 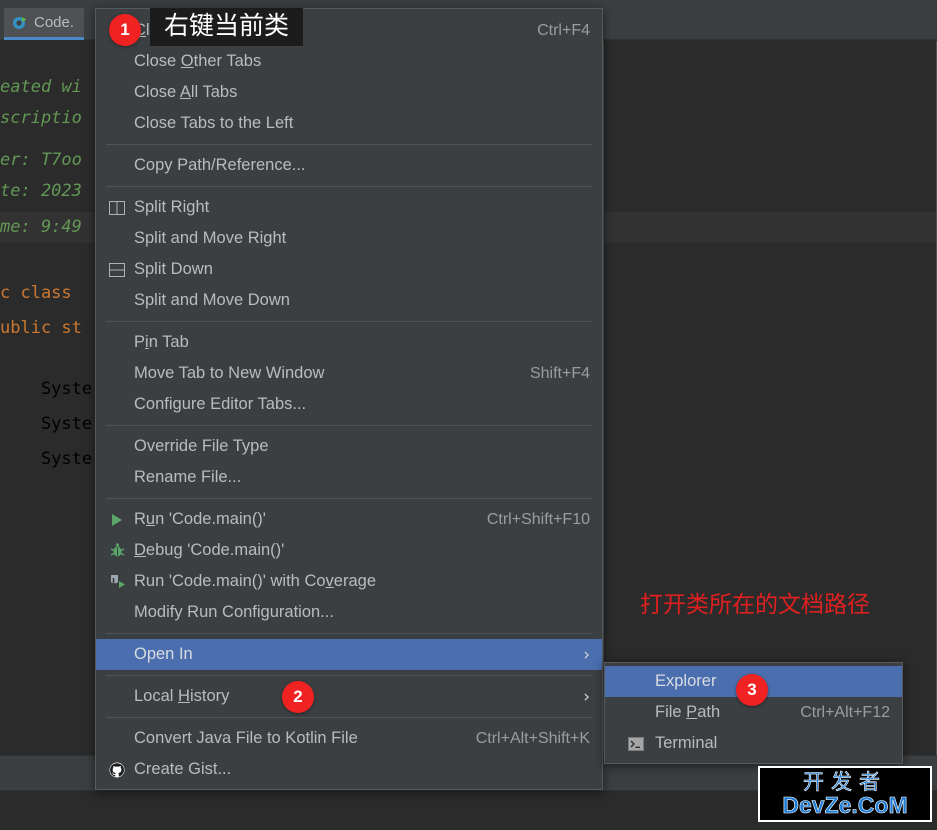 I want to click on run-icon, so click(x=117, y=520).